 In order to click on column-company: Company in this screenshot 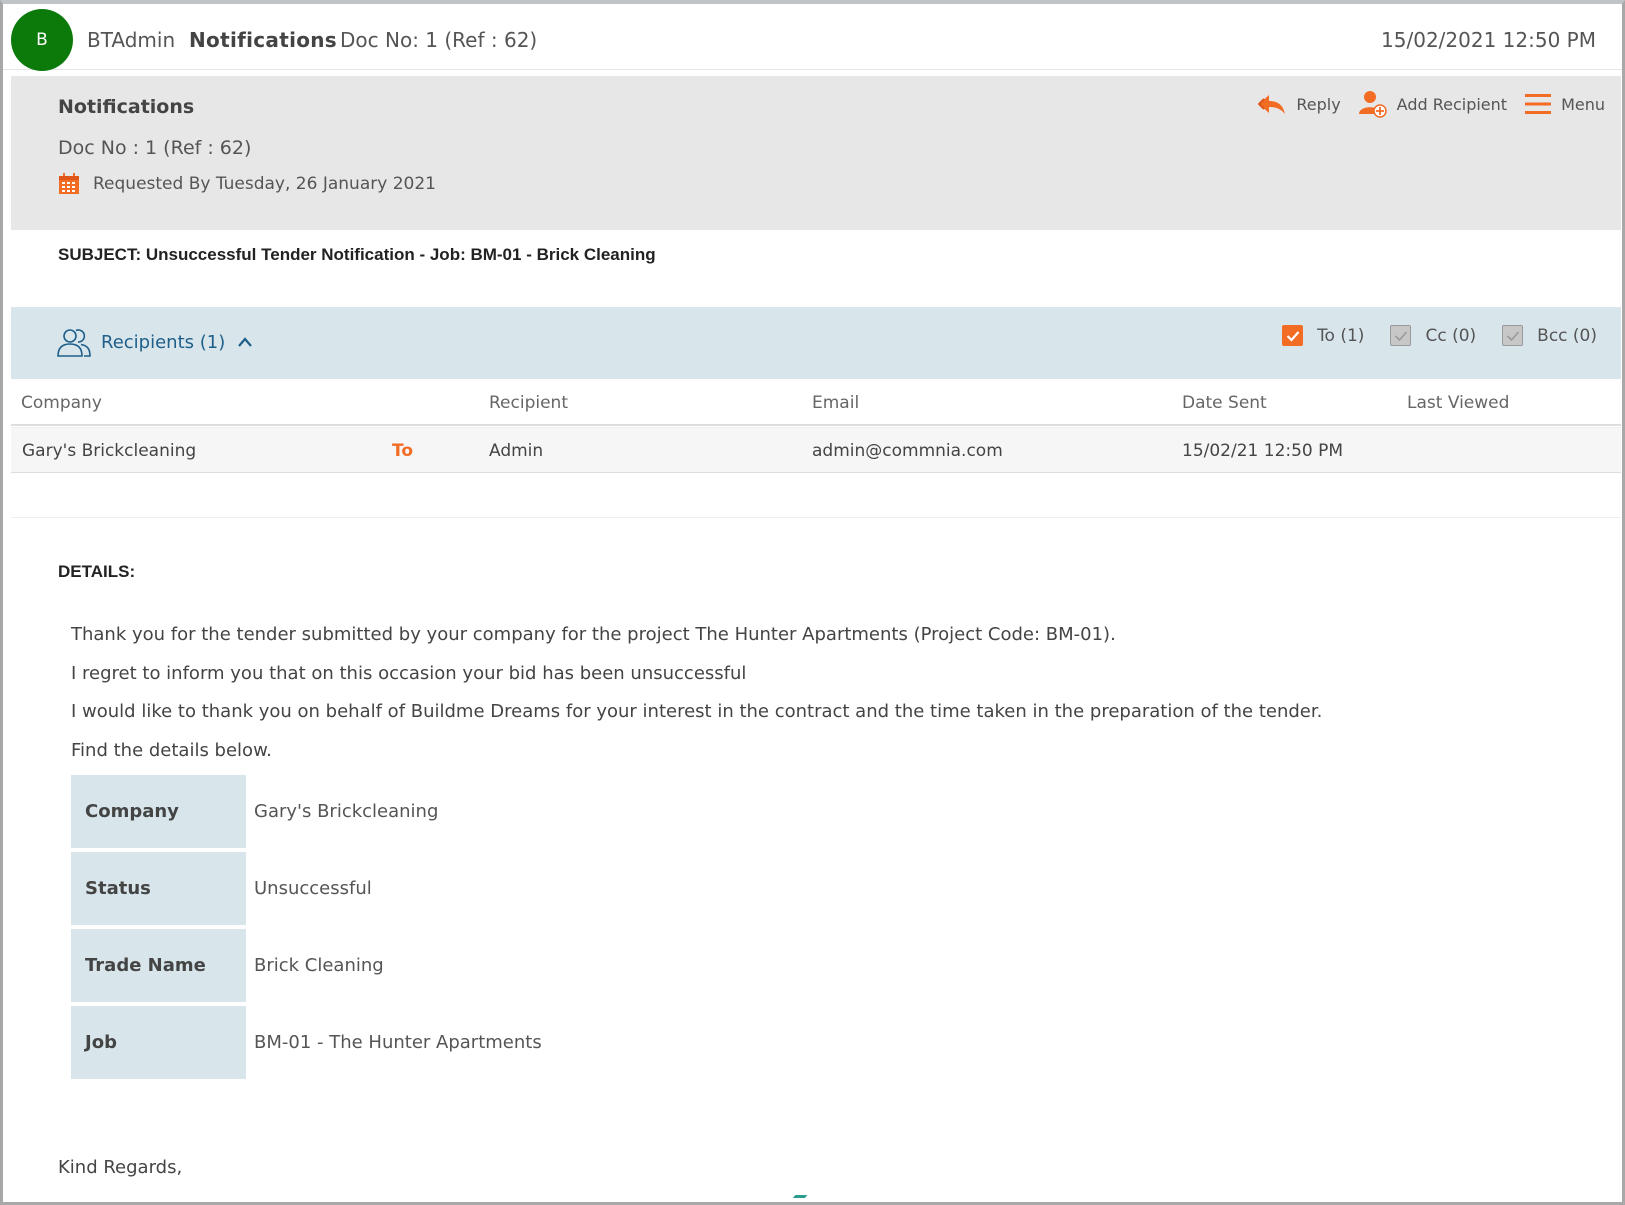, I will do `click(61, 403)`.